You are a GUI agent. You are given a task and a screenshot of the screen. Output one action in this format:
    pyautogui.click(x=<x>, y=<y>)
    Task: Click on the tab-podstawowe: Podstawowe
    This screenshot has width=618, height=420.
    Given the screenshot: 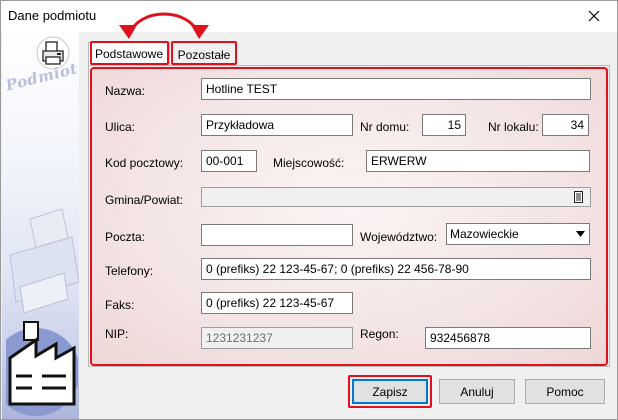 What is the action you would take?
    pyautogui.click(x=129, y=53)
    